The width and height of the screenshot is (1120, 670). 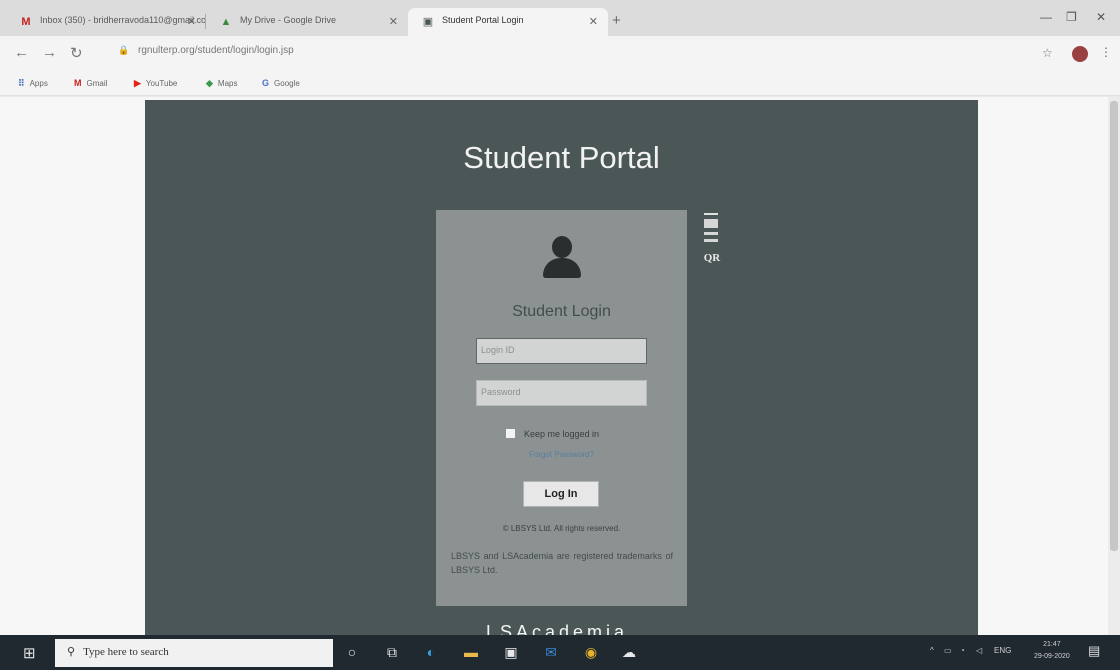 What do you see at coordinates (1071, 17) in the screenshot?
I see `restore-icon: ❐` at bounding box center [1071, 17].